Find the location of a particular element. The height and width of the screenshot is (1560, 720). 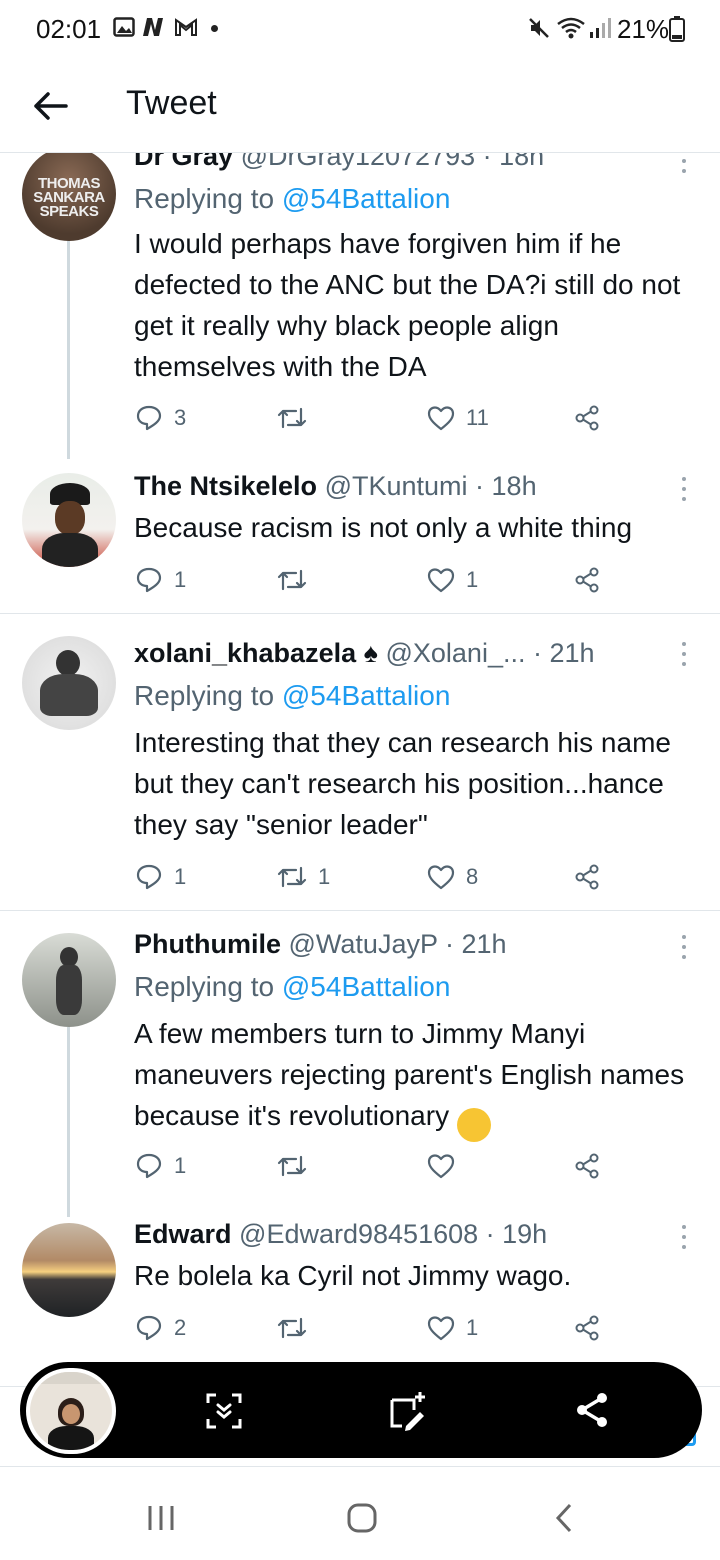

tweet-header: Dr Gray @DrGray12072793 · 18h is located at coordinates (339, 162).